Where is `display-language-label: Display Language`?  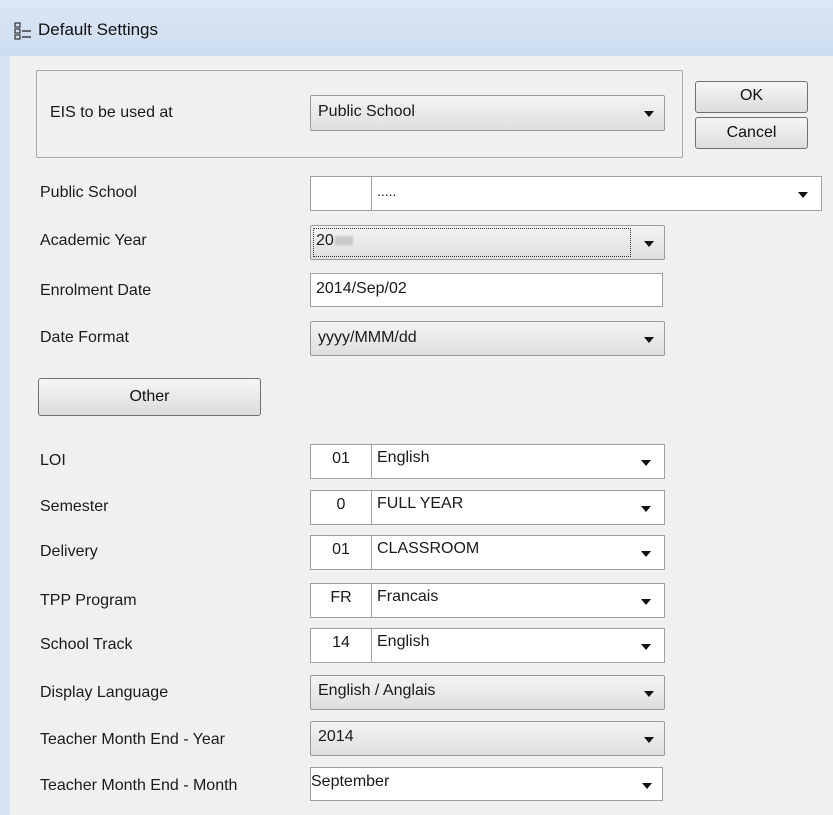 display-language-label: Display Language is located at coordinates (104, 692).